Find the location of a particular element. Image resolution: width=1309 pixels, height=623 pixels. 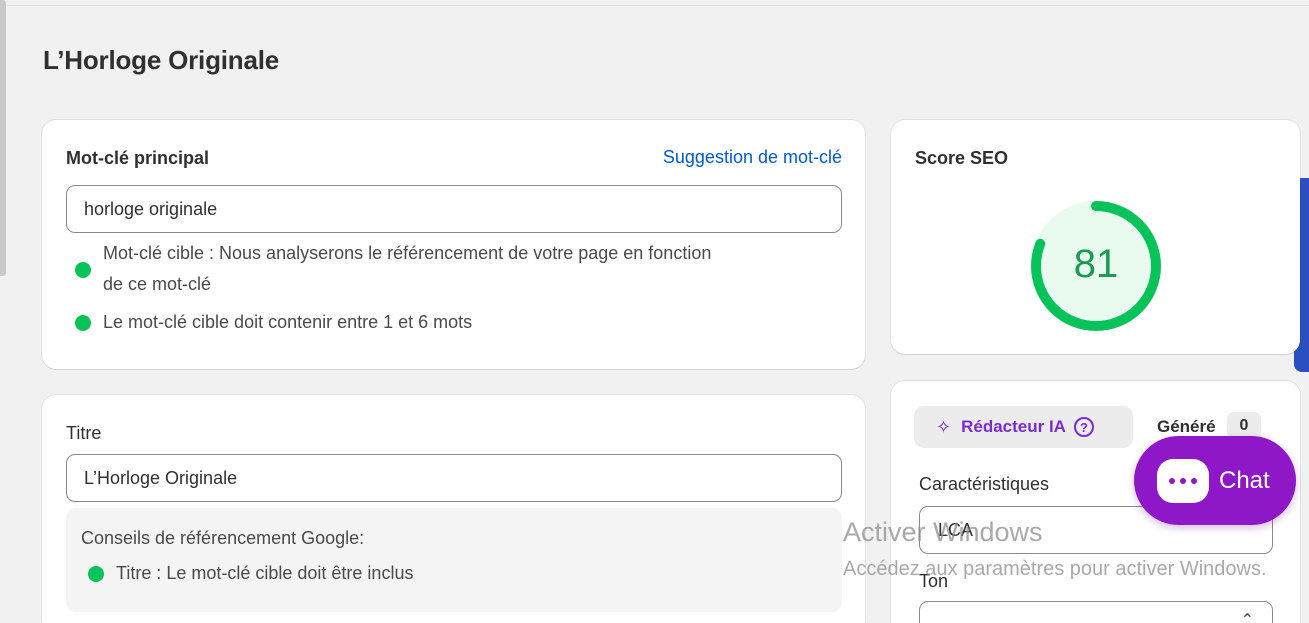

ai-writer-button: ✧ Rédacteur IA ? is located at coordinates (1023, 427).